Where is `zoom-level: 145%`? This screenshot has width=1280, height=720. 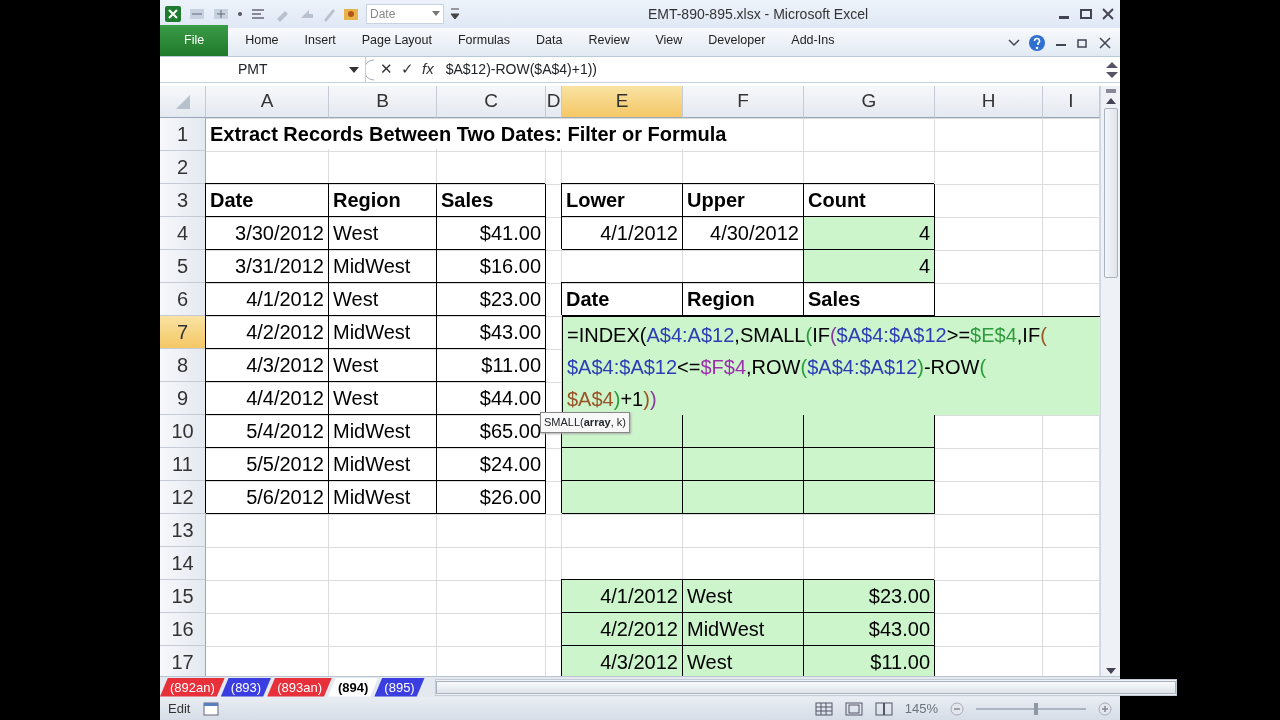
zoom-level: 145% is located at coordinates (921, 708).